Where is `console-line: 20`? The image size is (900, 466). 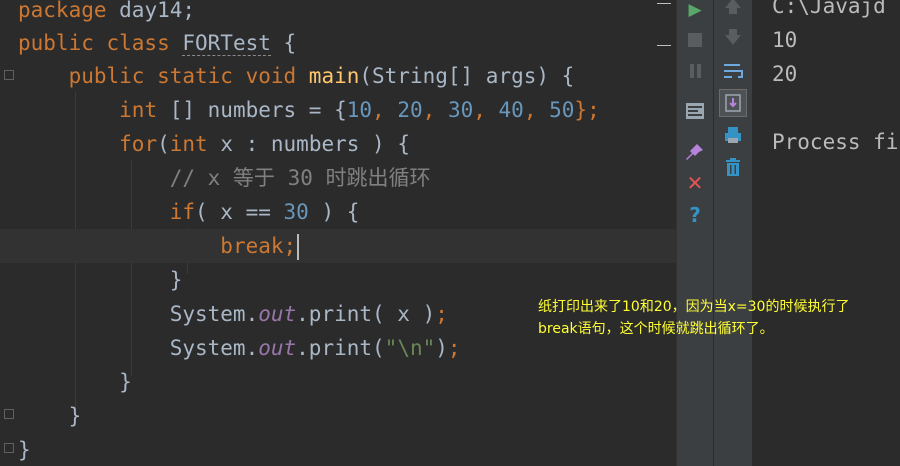 console-line: 20 is located at coordinates (785, 74).